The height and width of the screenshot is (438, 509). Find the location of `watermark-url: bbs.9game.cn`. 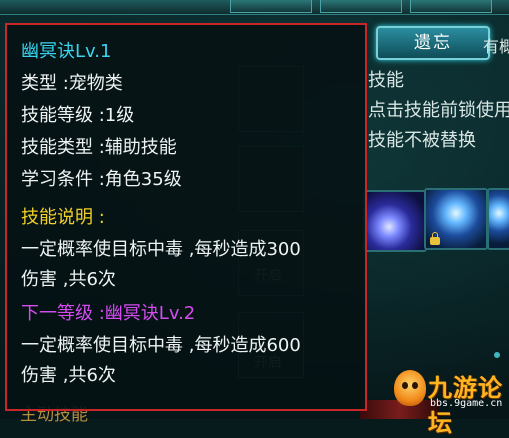

watermark-url: bbs.9game.cn is located at coordinates (466, 403).